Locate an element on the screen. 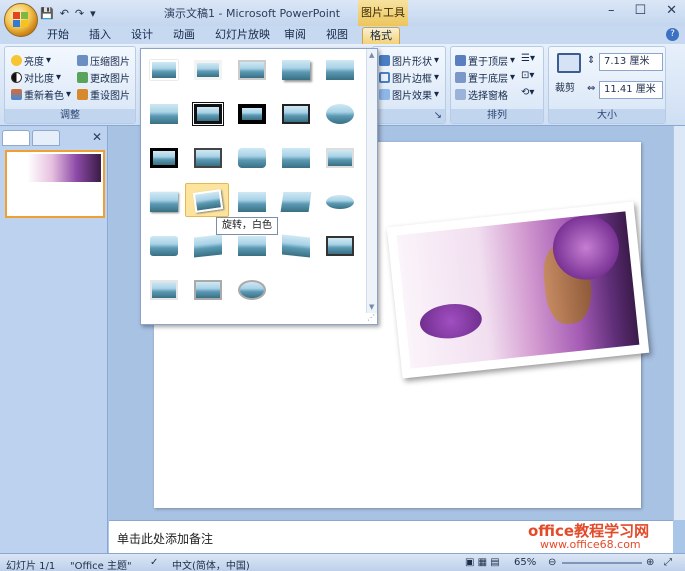 Image resolution: width=685 pixels, height=571 pixels. bring-front-icon is located at coordinates (460, 60).